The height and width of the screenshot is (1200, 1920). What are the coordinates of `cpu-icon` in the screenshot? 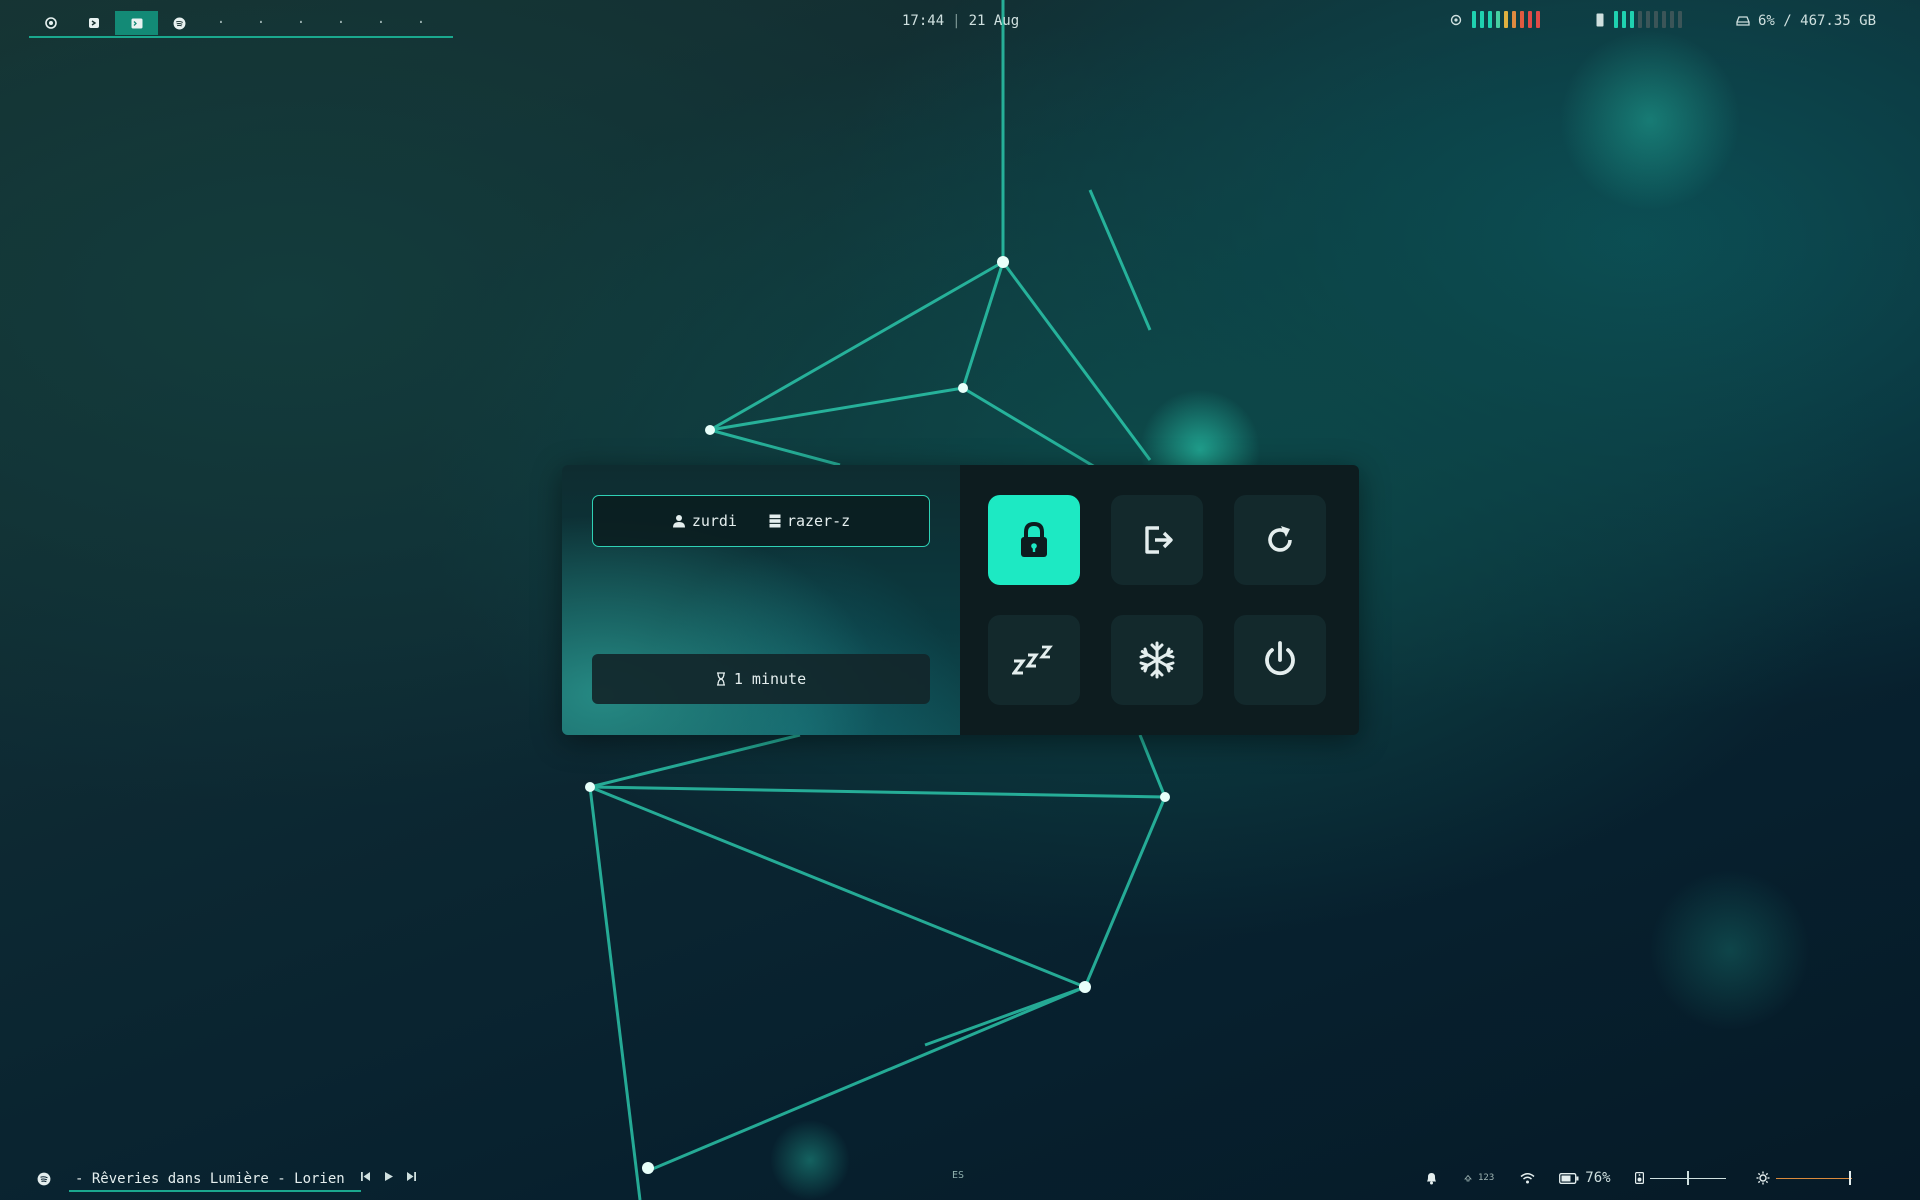 It's located at (1456, 19).